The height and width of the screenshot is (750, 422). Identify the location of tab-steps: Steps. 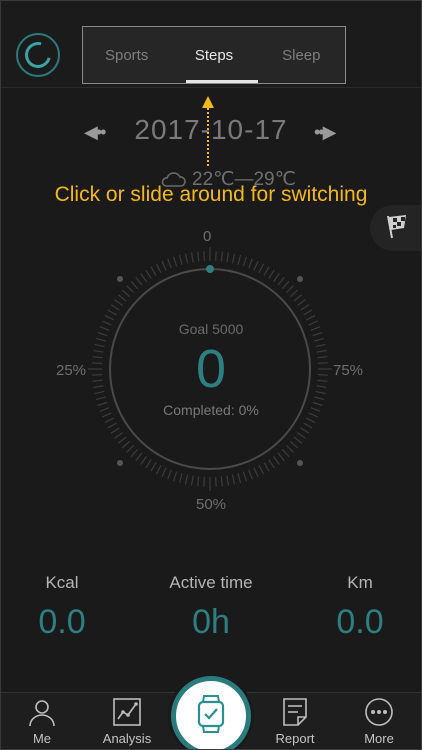
(214, 55).